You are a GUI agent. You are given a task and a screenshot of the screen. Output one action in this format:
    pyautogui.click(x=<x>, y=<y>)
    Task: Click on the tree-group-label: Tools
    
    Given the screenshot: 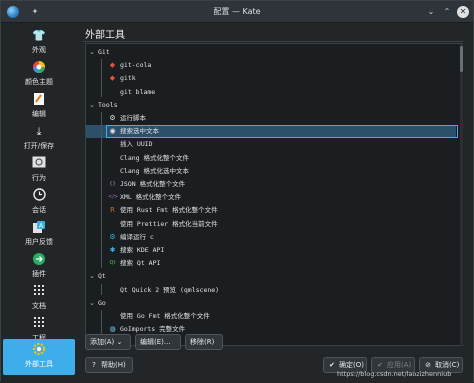 What is the action you would take?
    pyautogui.click(x=108, y=104)
    